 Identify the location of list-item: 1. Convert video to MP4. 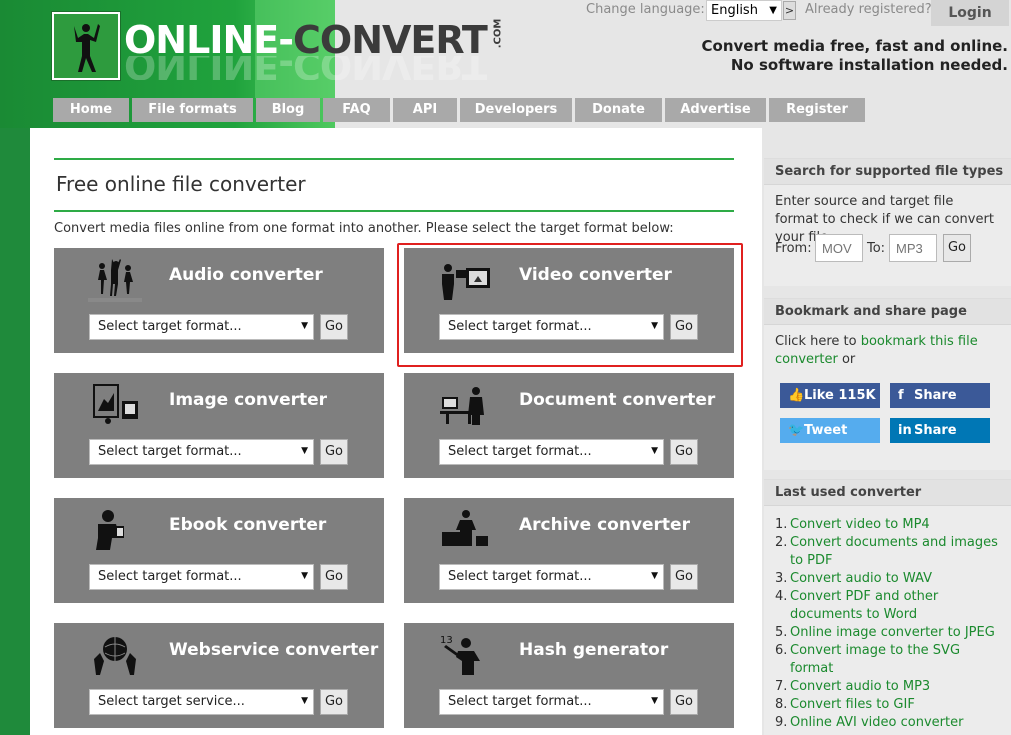
(883, 525).